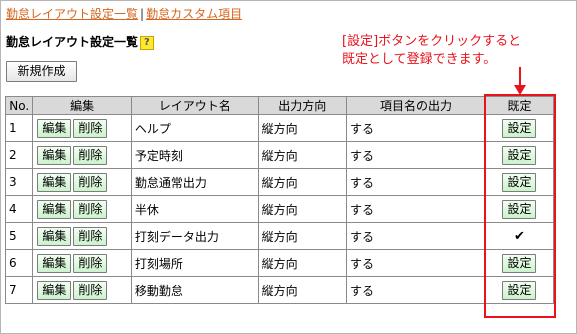 Image resolution: width=577 pixels, height=334 pixels. What do you see at coordinates (519, 105) in the screenshot?
I see `header-default: 既定` at bounding box center [519, 105].